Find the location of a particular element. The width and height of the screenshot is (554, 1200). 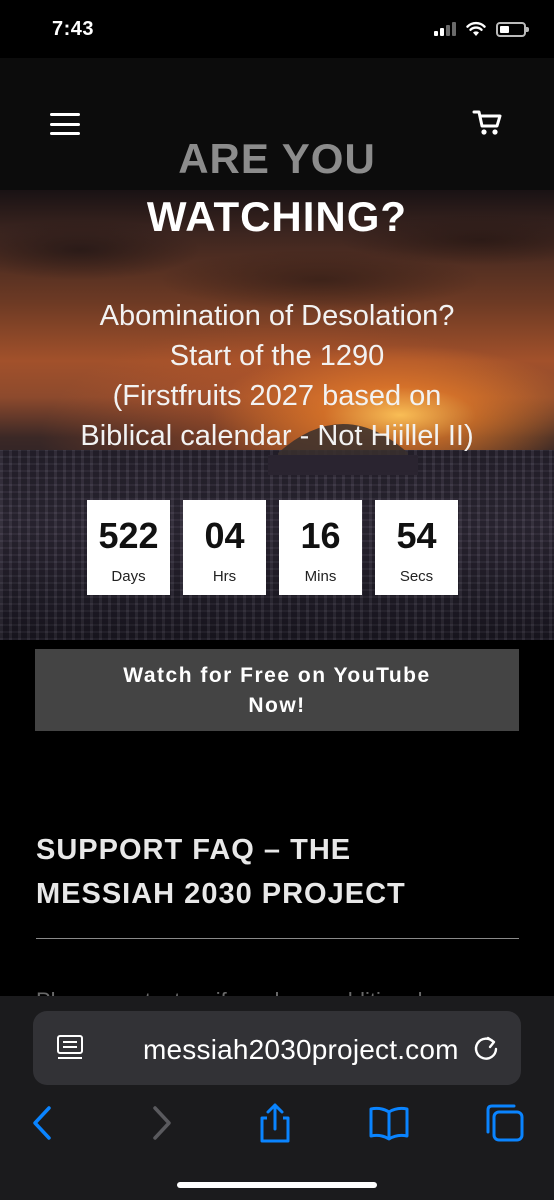

countdown-label: Mins is located at coordinates (320, 576).